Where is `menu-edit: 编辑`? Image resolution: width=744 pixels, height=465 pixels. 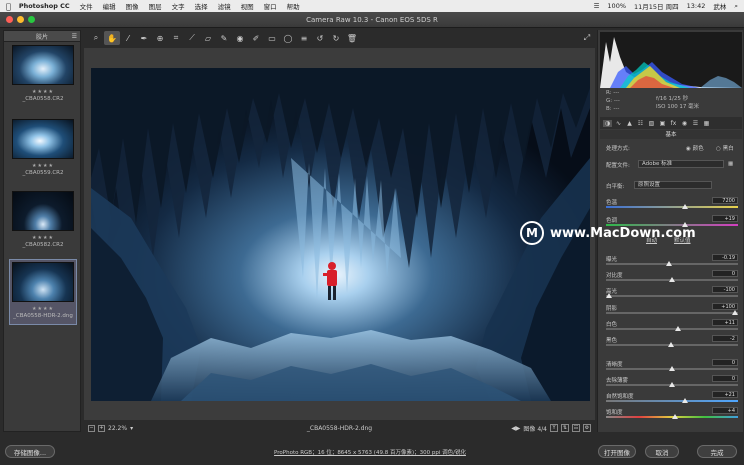
menu-edit: 编辑 is located at coordinates (109, 6).